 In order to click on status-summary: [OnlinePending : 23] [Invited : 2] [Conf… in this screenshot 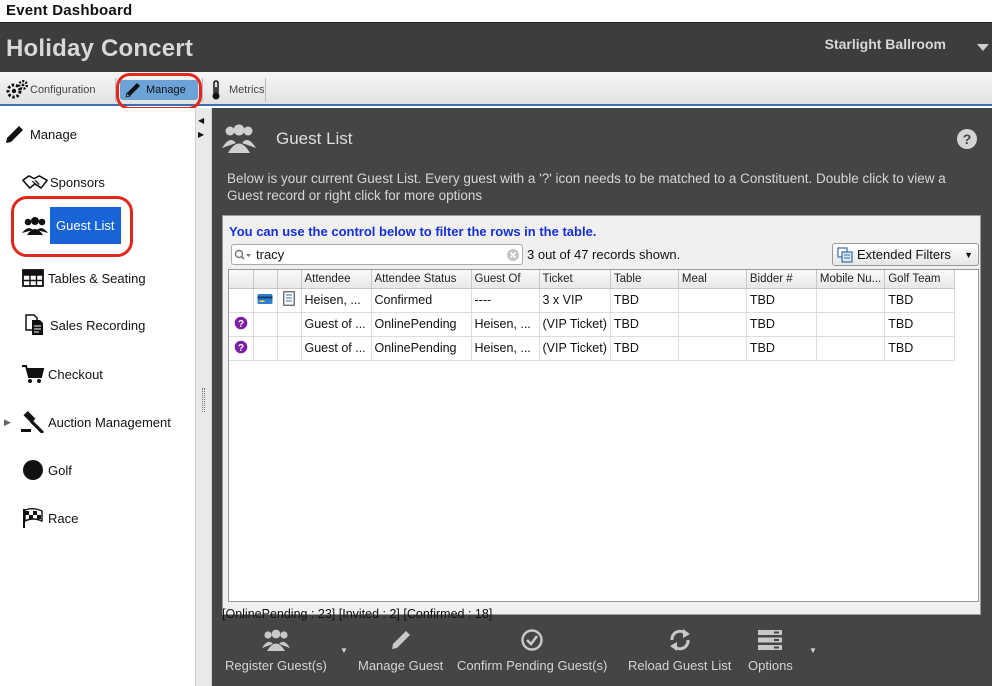, I will do `click(357, 614)`.